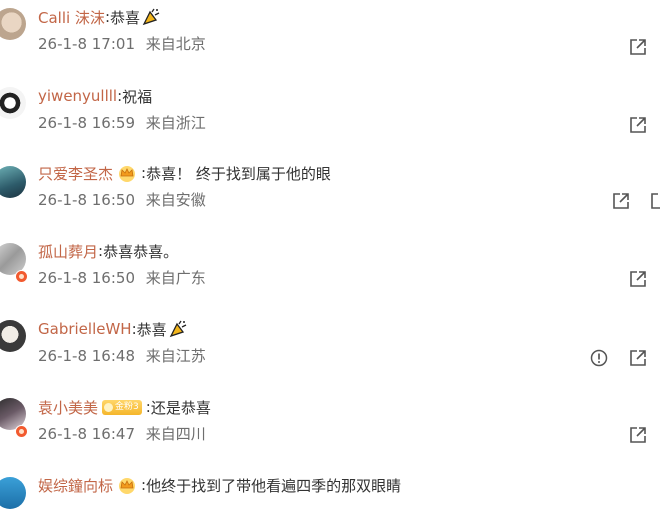  I want to click on comment-meta: 26-1-8 16:59 来自浙江, so click(122, 122).